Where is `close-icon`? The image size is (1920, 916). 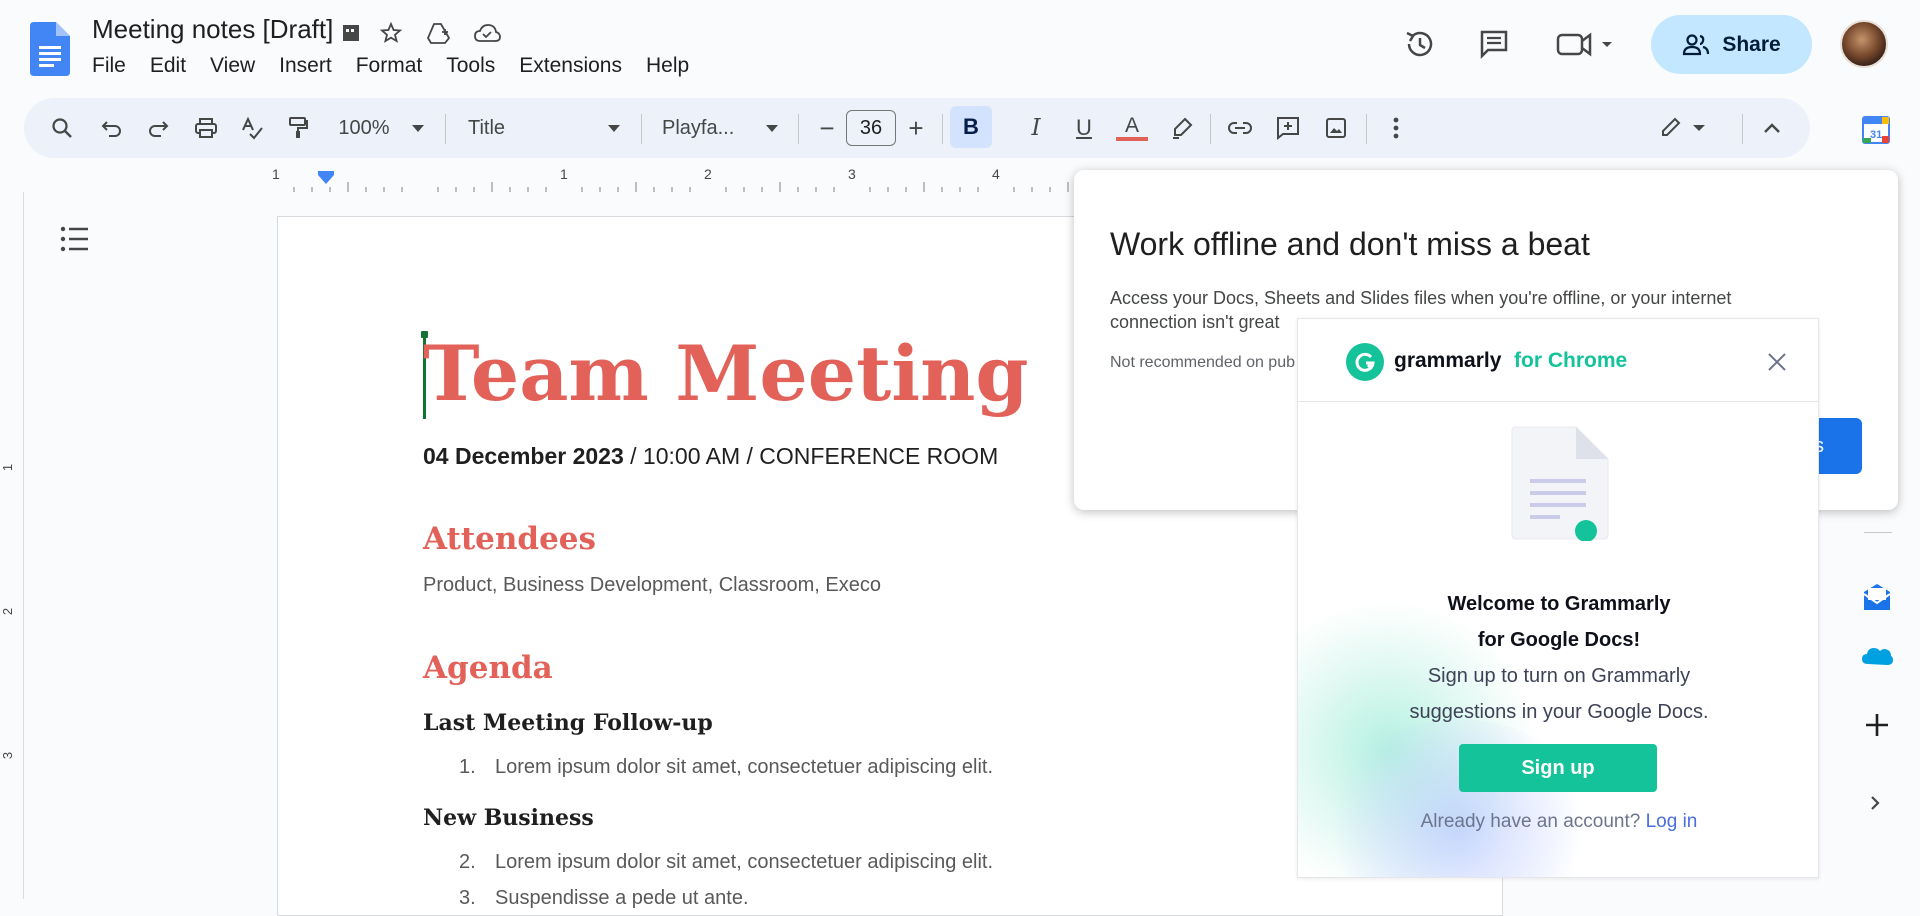
close-icon is located at coordinates (1778, 363).